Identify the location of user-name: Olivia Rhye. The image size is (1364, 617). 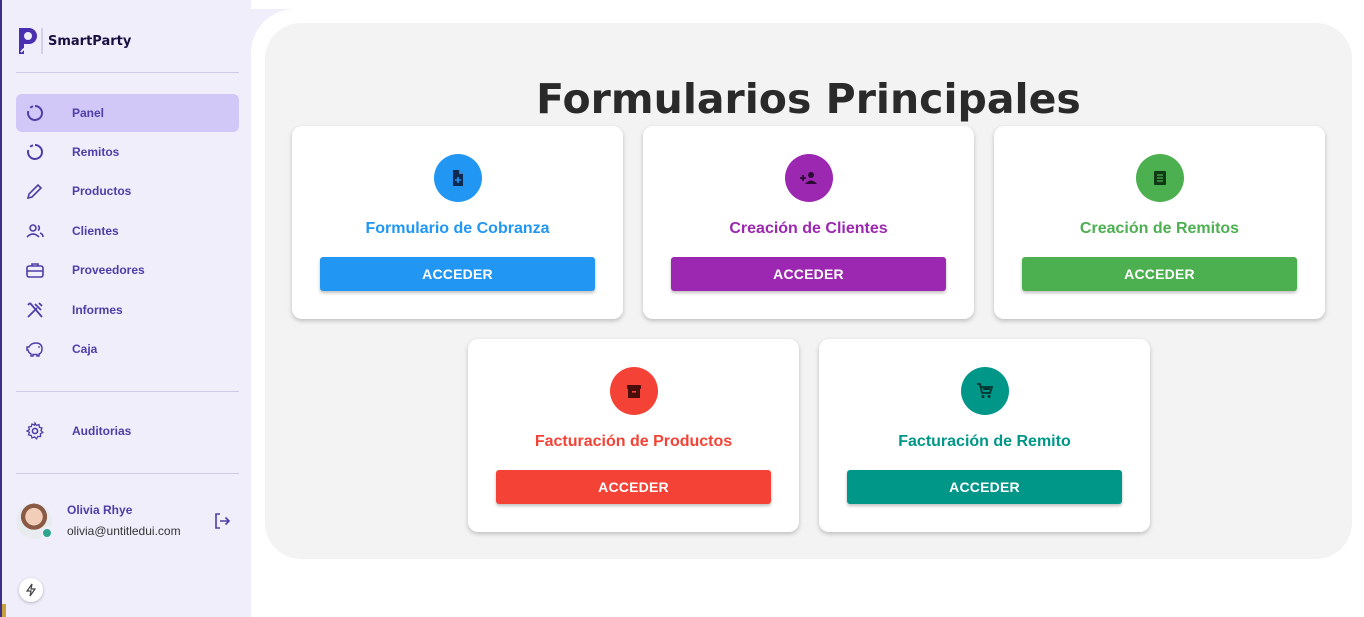
(100, 510).